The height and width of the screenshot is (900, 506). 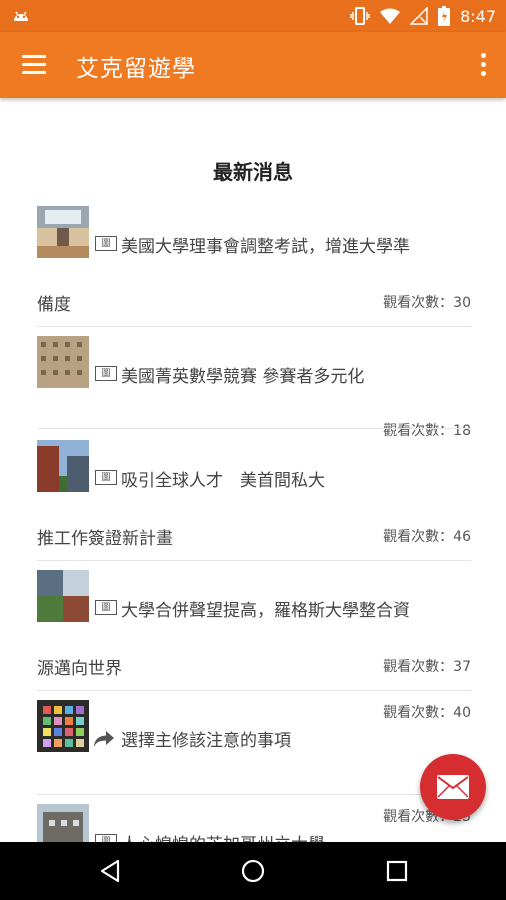 What do you see at coordinates (360, 16) in the screenshot?
I see `vibrate-icon` at bounding box center [360, 16].